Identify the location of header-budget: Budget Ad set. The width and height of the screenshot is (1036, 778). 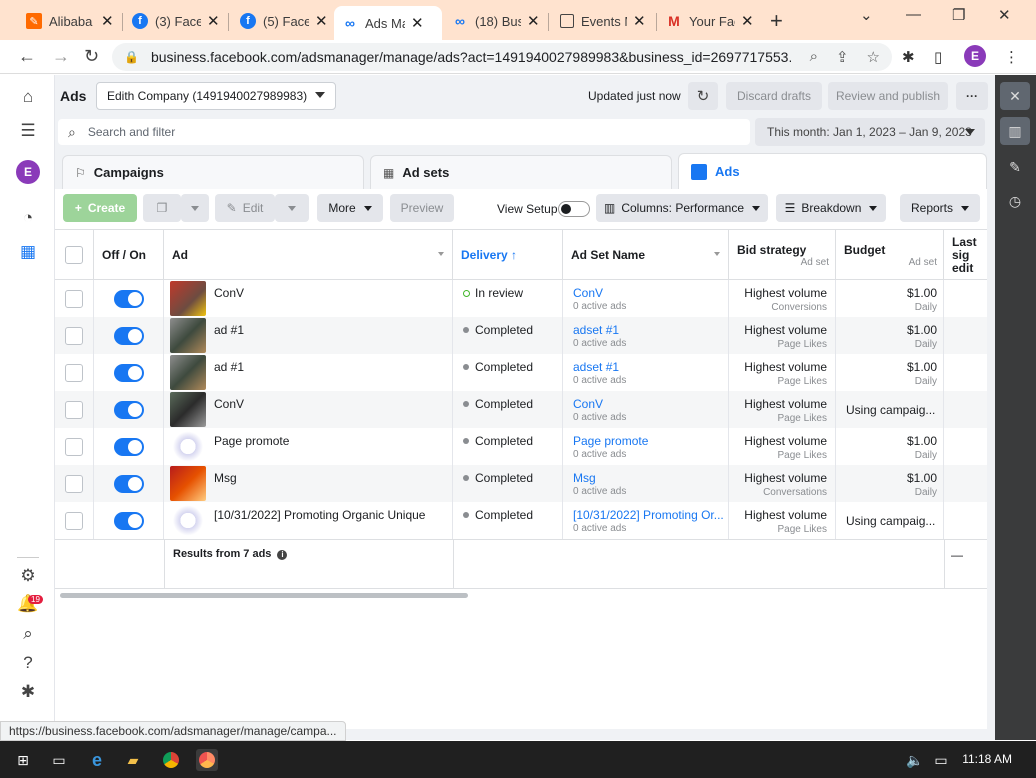
(890, 255).